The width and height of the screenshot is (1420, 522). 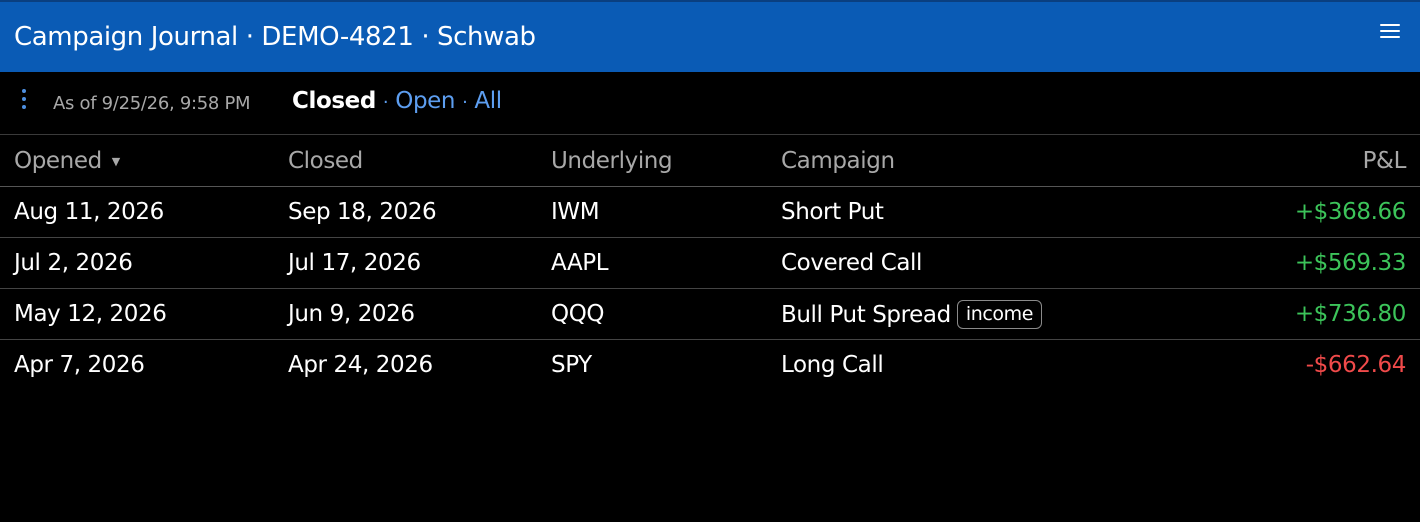 What do you see at coordinates (1303, 161) in the screenshot?
I see `column-header-pnl: P&L` at bounding box center [1303, 161].